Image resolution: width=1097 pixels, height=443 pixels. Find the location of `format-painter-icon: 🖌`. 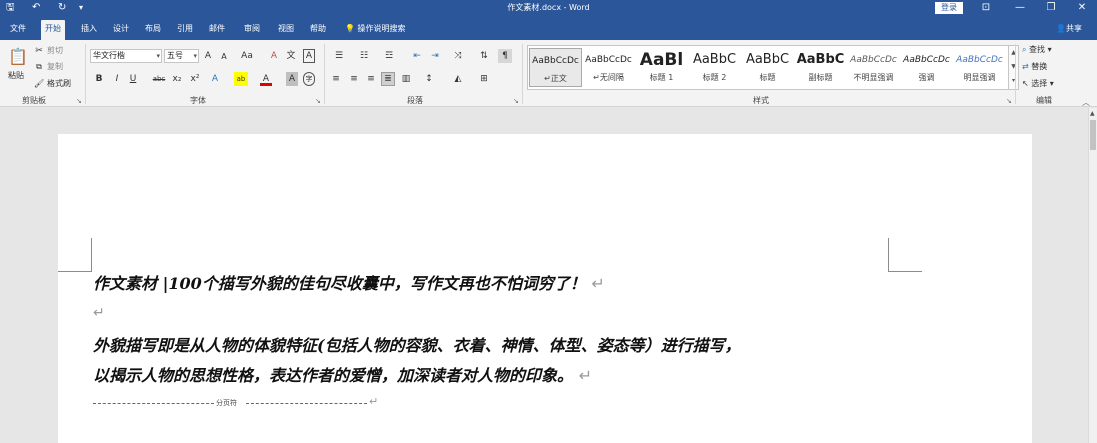

format-painter-icon: 🖌 is located at coordinates (39, 84).